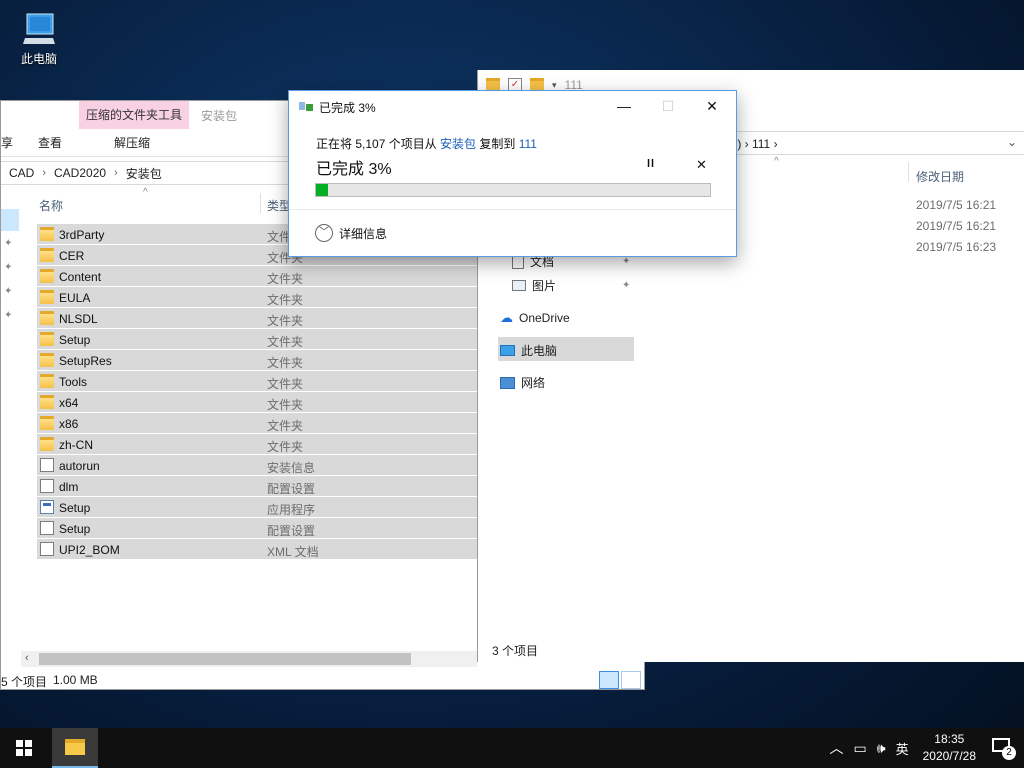  I want to click on network-icon: ▭, so click(860, 748).